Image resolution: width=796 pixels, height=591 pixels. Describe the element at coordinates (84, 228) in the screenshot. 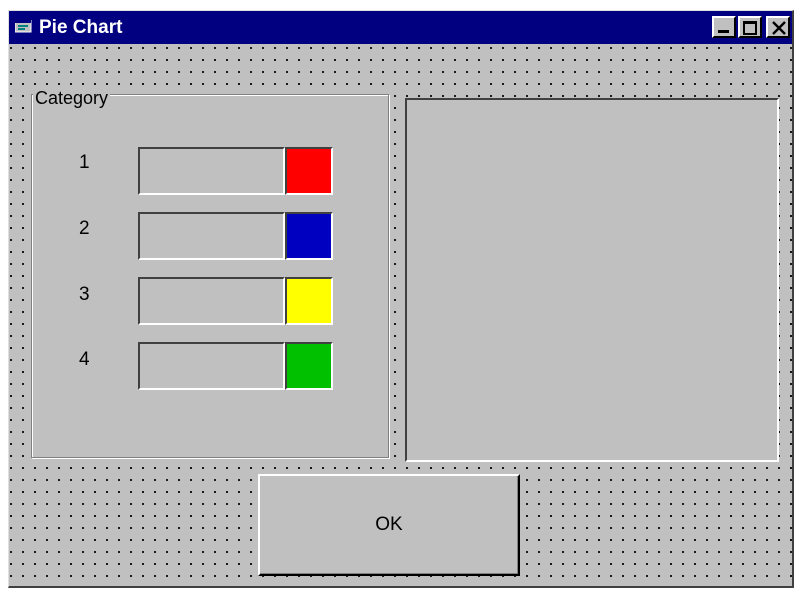

I see `category-number-2: 2` at that location.